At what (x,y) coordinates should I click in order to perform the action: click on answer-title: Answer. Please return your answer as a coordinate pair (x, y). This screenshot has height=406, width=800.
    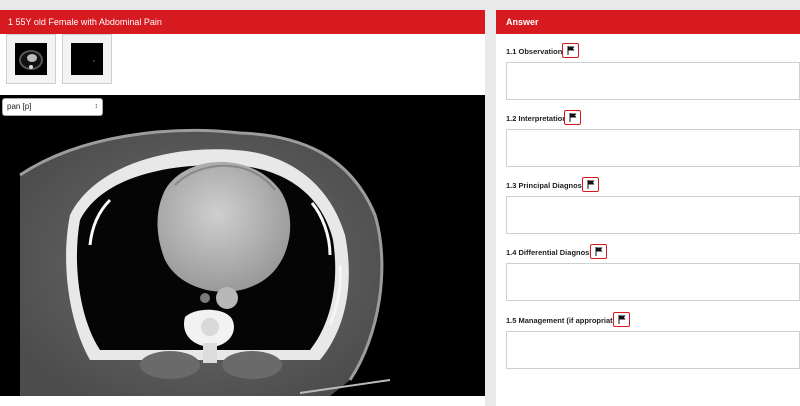
    Looking at the image, I should click on (648, 22).